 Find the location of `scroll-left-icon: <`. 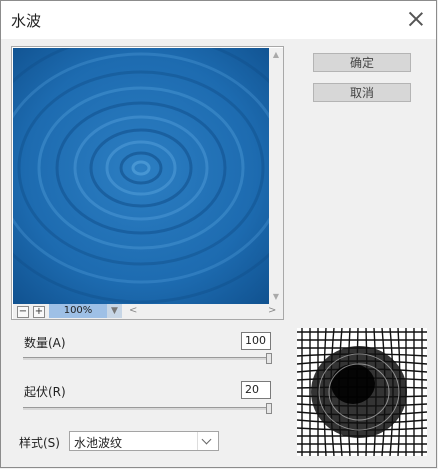

scroll-left-icon: < is located at coordinates (133, 311).